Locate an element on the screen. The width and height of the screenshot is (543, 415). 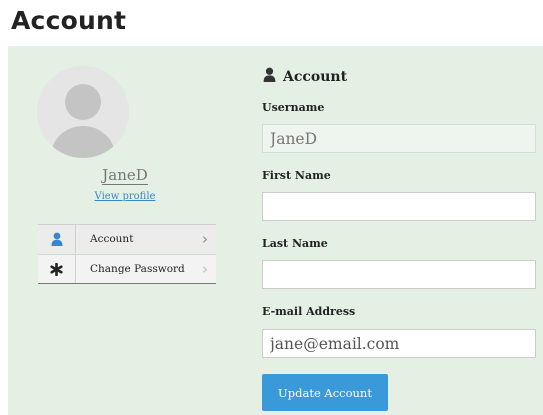
side-menu-item-account: Account › is located at coordinates (127, 239).